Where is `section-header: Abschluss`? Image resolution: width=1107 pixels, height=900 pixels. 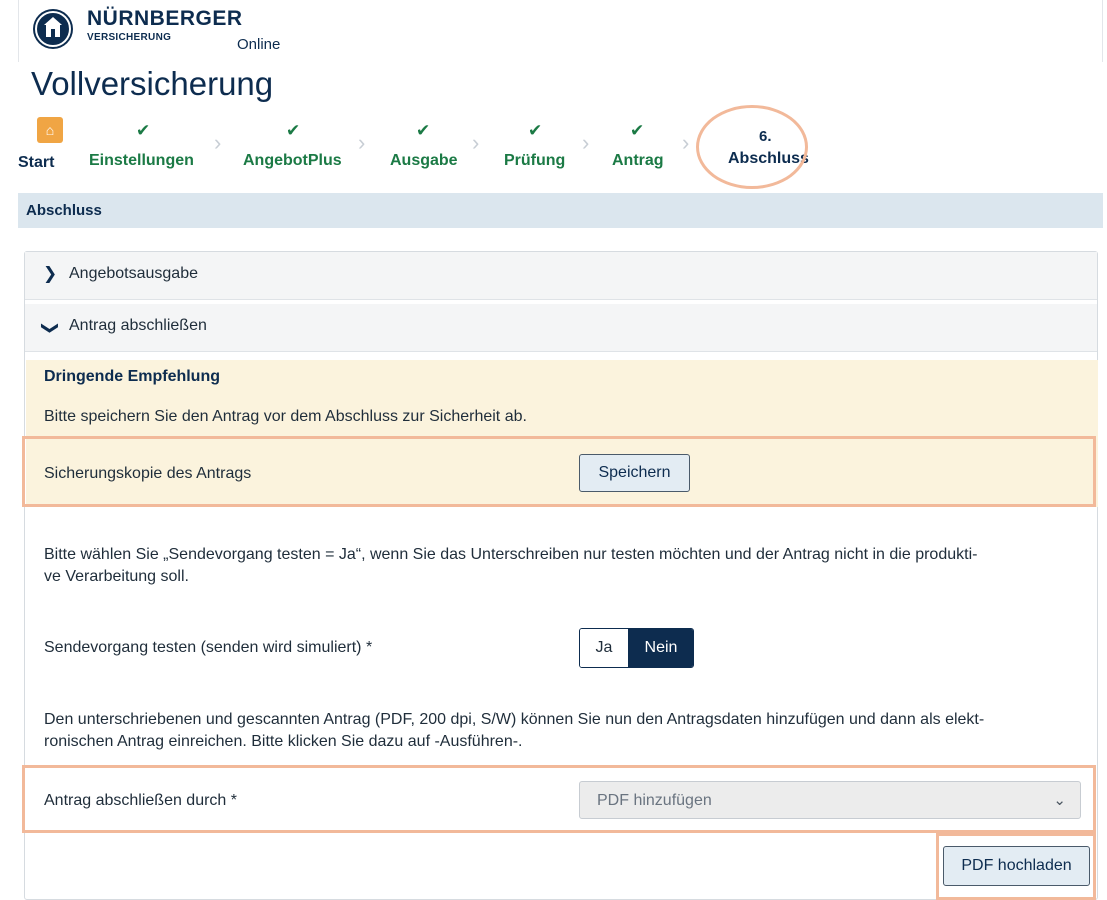 section-header: Abschluss is located at coordinates (560, 210).